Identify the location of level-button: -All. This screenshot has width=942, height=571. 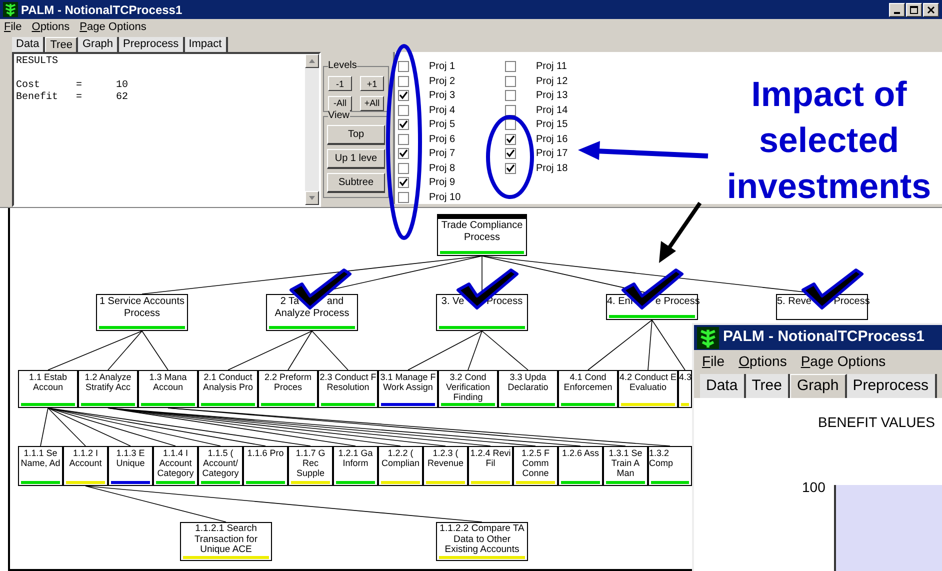
(340, 103).